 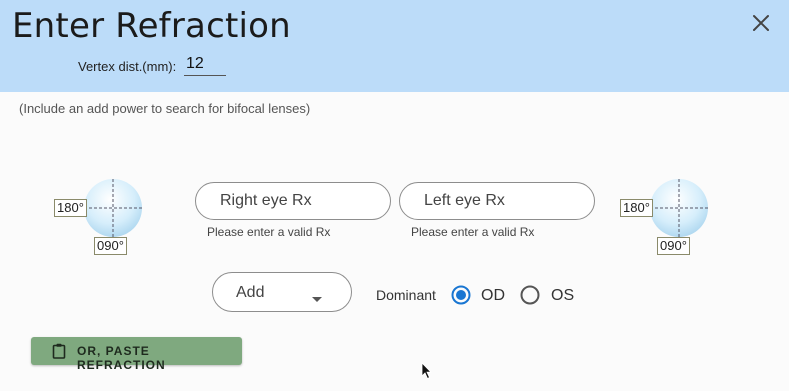 What do you see at coordinates (282, 292) in the screenshot?
I see `add-power-select: Add` at bounding box center [282, 292].